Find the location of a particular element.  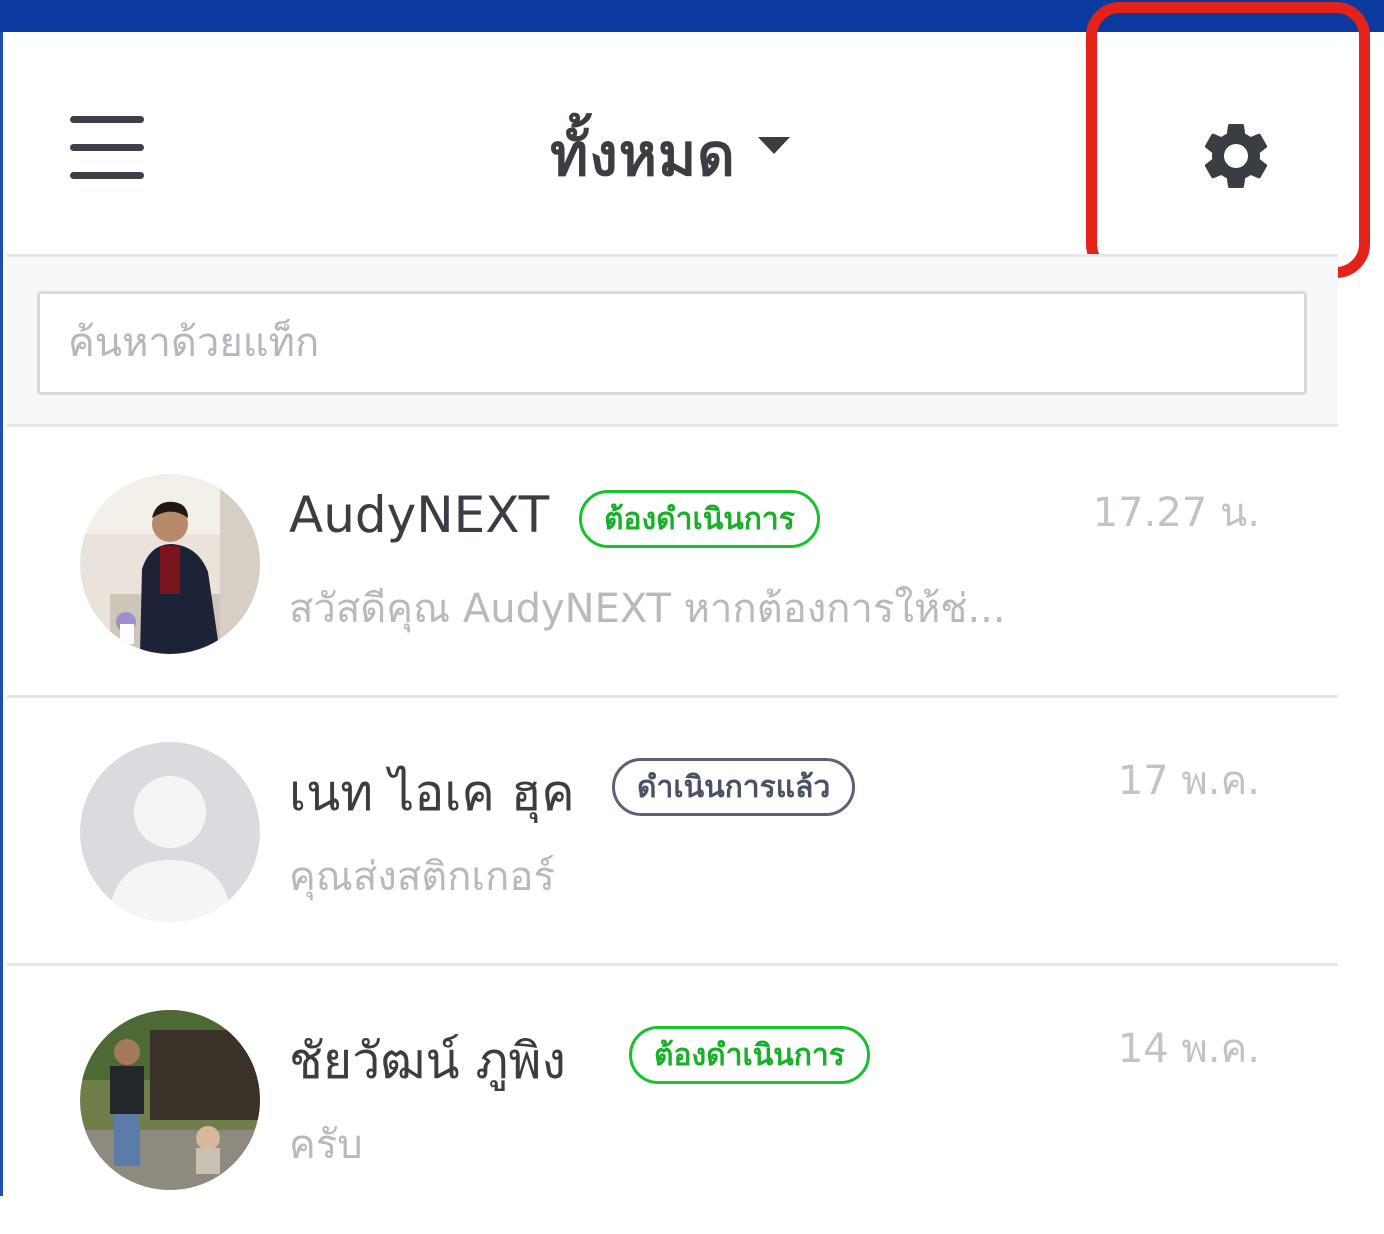

top-status-strip is located at coordinates (692, 16).